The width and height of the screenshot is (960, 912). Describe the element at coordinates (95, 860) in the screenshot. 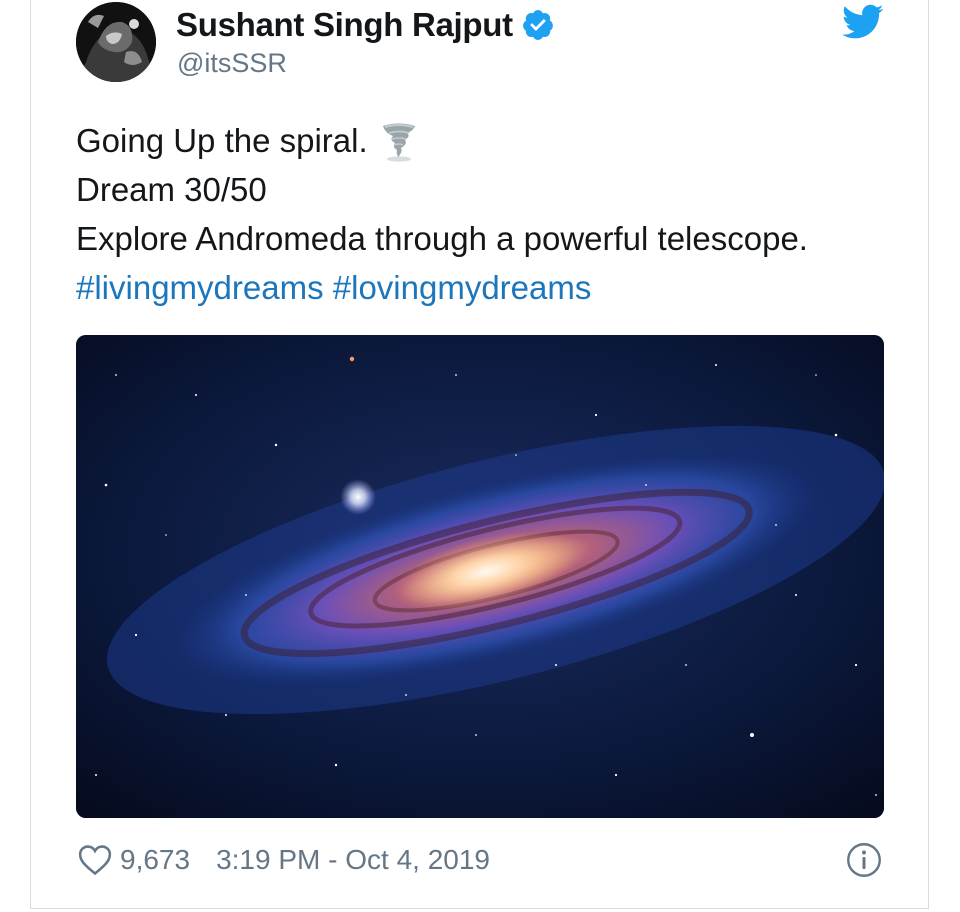

I see `heart-icon` at that location.